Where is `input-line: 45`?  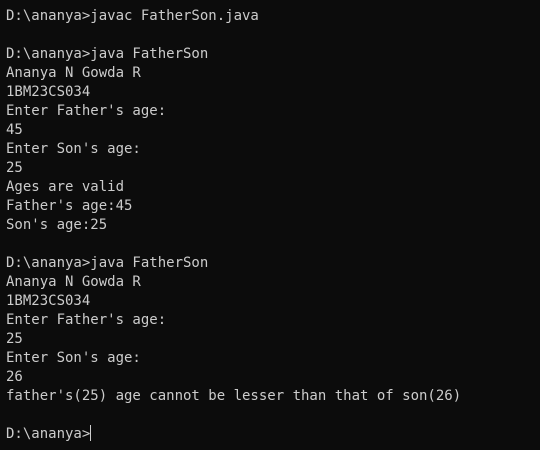 input-line: 45 is located at coordinates (14, 130).